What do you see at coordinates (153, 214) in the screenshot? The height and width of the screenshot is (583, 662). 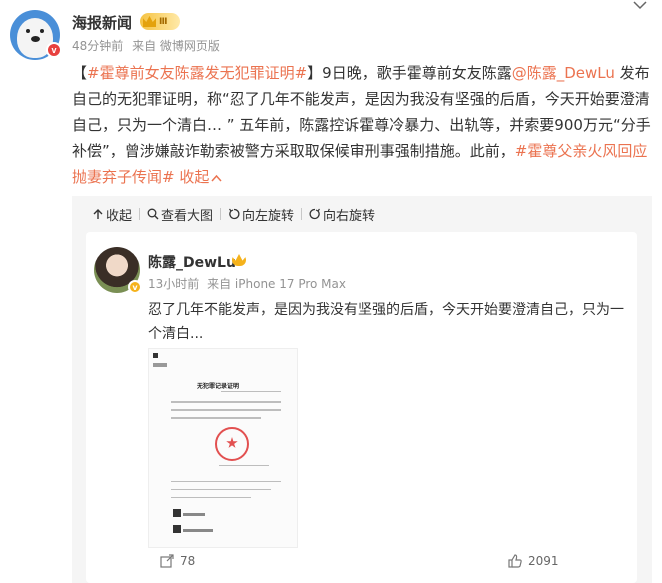 I see `search-icon` at bounding box center [153, 214].